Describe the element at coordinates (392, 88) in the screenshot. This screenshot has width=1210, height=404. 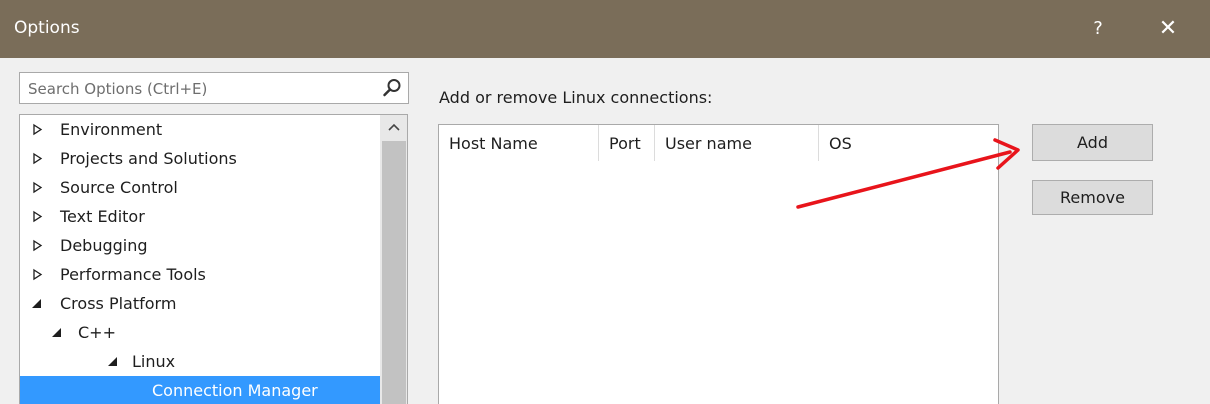
I see `search-icon` at that location.